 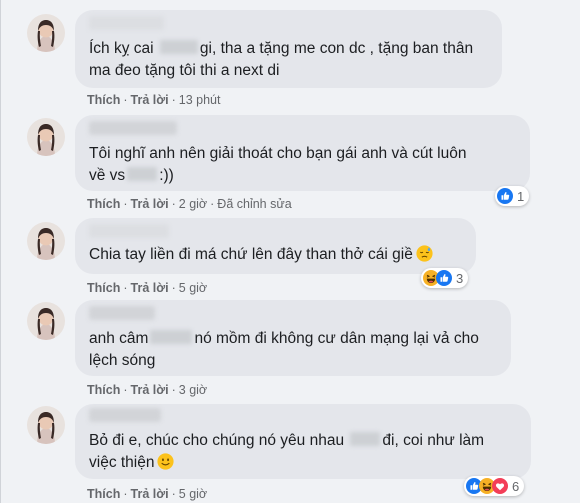 I want to click on love-icon, so click(x=500, y=486).